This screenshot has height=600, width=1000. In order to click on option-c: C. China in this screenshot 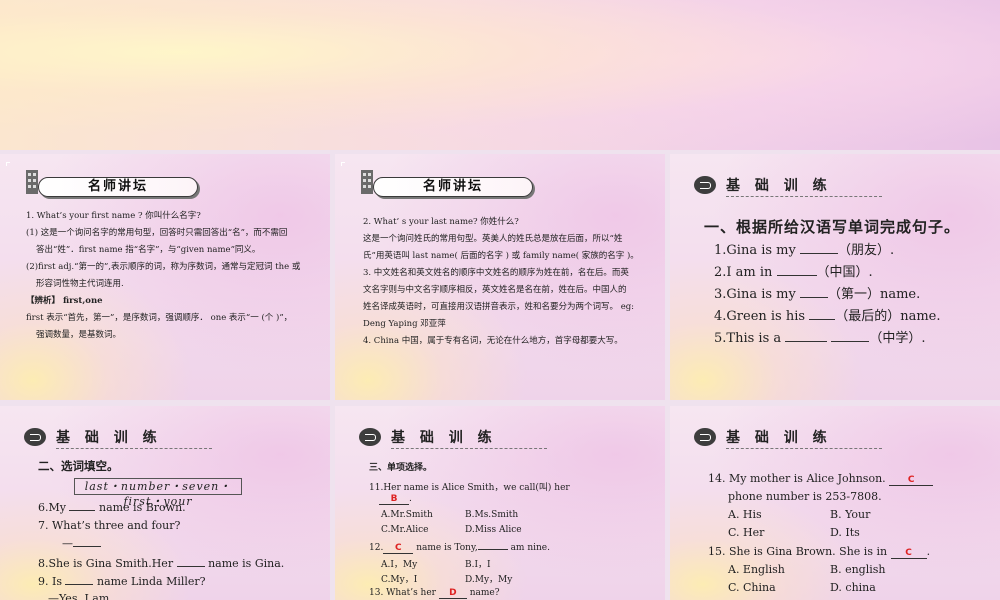, I will do `click(752, 587)`.